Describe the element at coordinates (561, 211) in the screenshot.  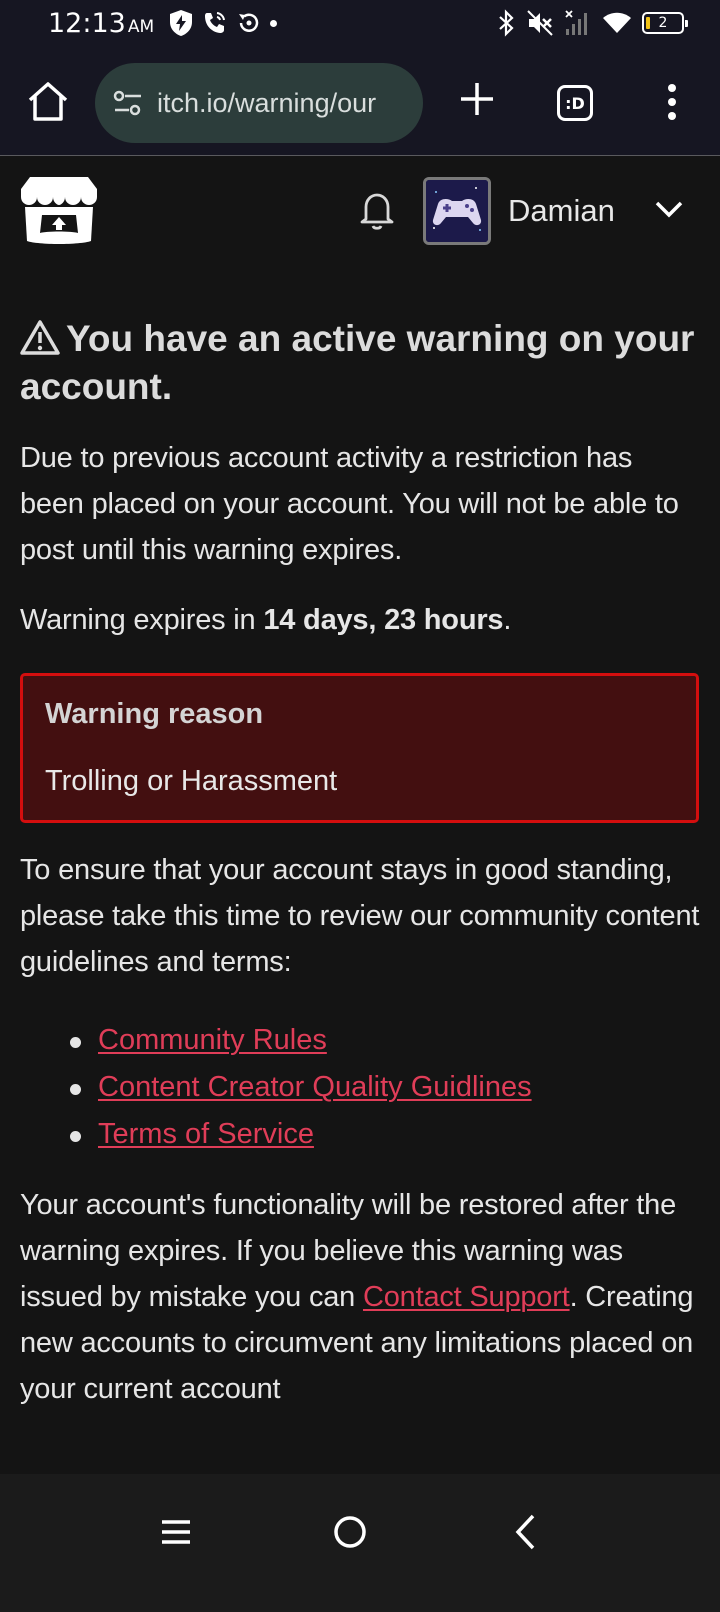
I see `username: Damian` at that location.